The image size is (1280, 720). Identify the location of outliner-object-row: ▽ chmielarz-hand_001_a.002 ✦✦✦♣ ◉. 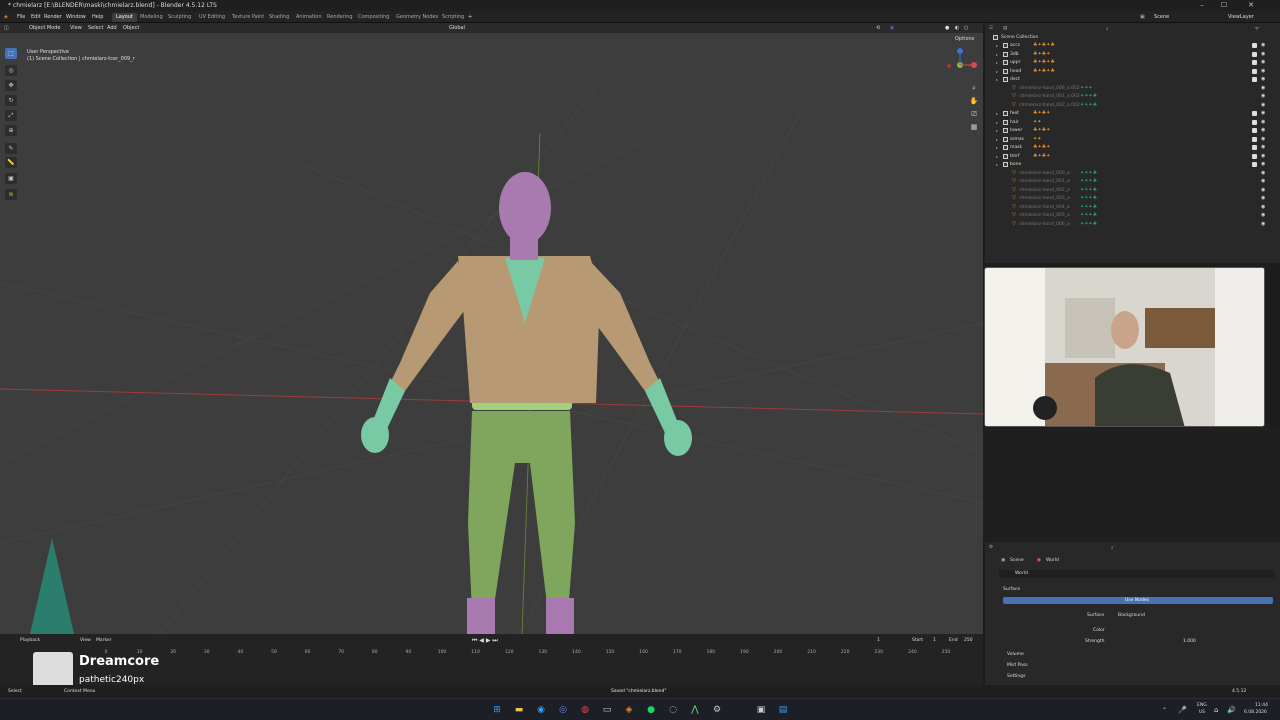
(1132, 97).